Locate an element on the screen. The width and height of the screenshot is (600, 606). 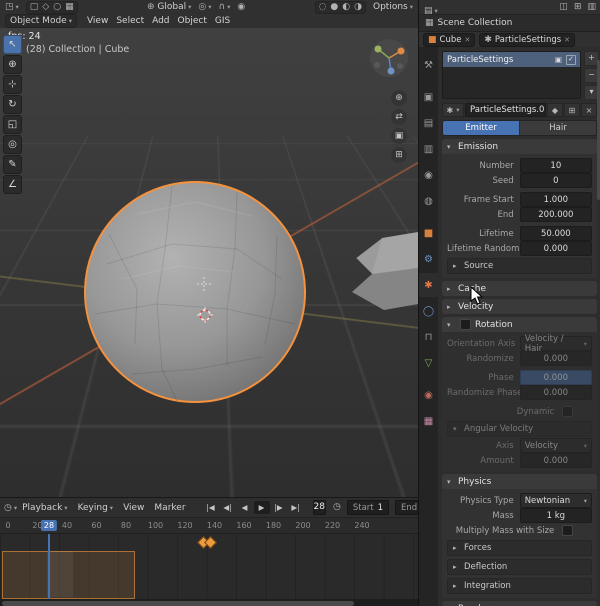
pan-hand-icon: ⇄ is located at coordinates (399, 117).